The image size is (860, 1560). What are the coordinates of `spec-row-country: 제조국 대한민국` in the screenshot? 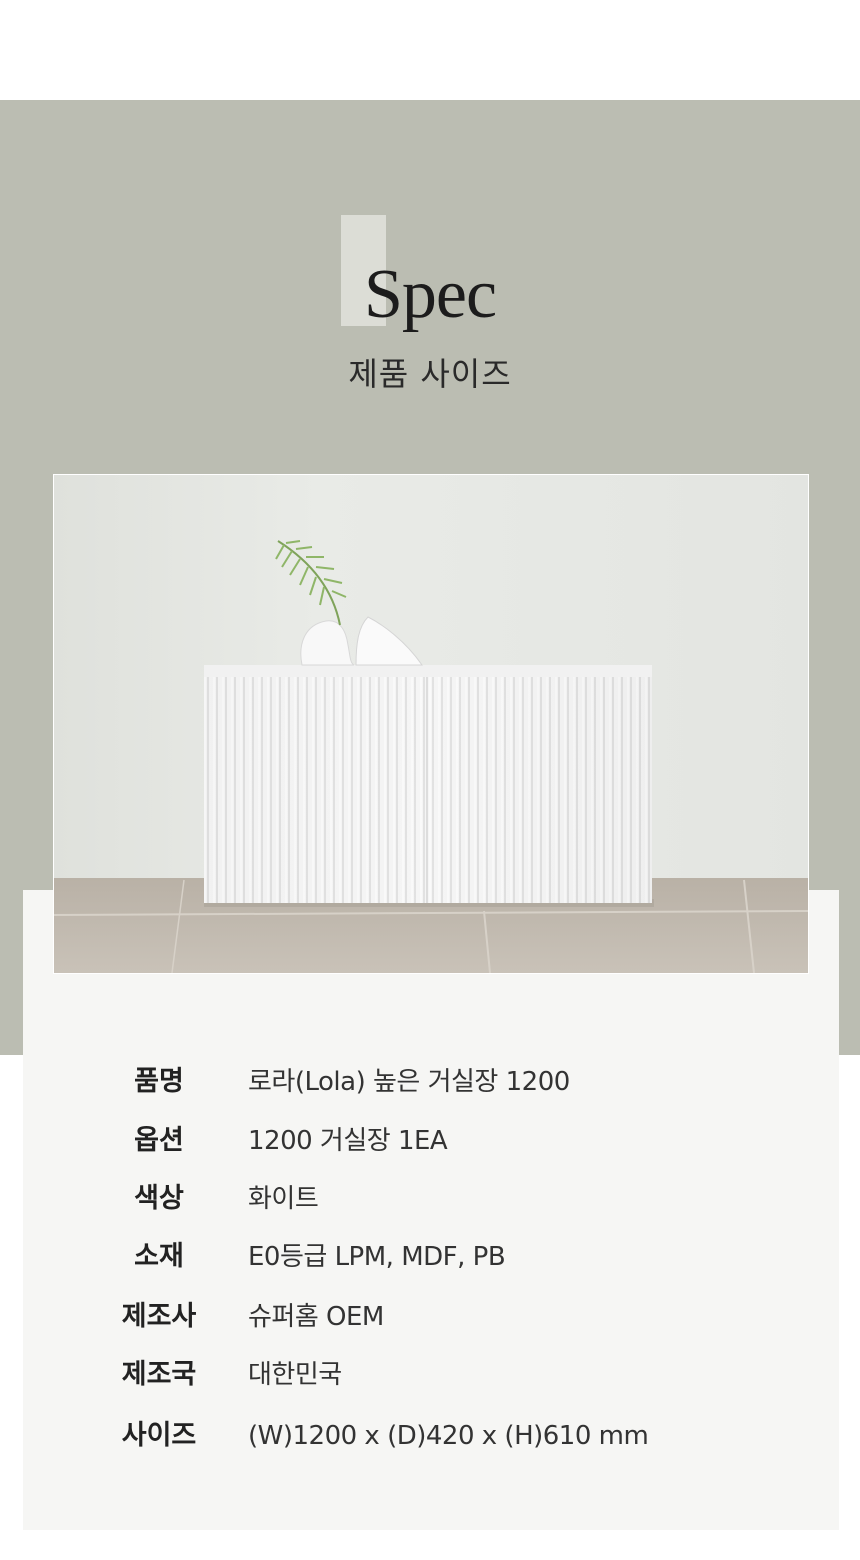 It's located at (430, 1375).